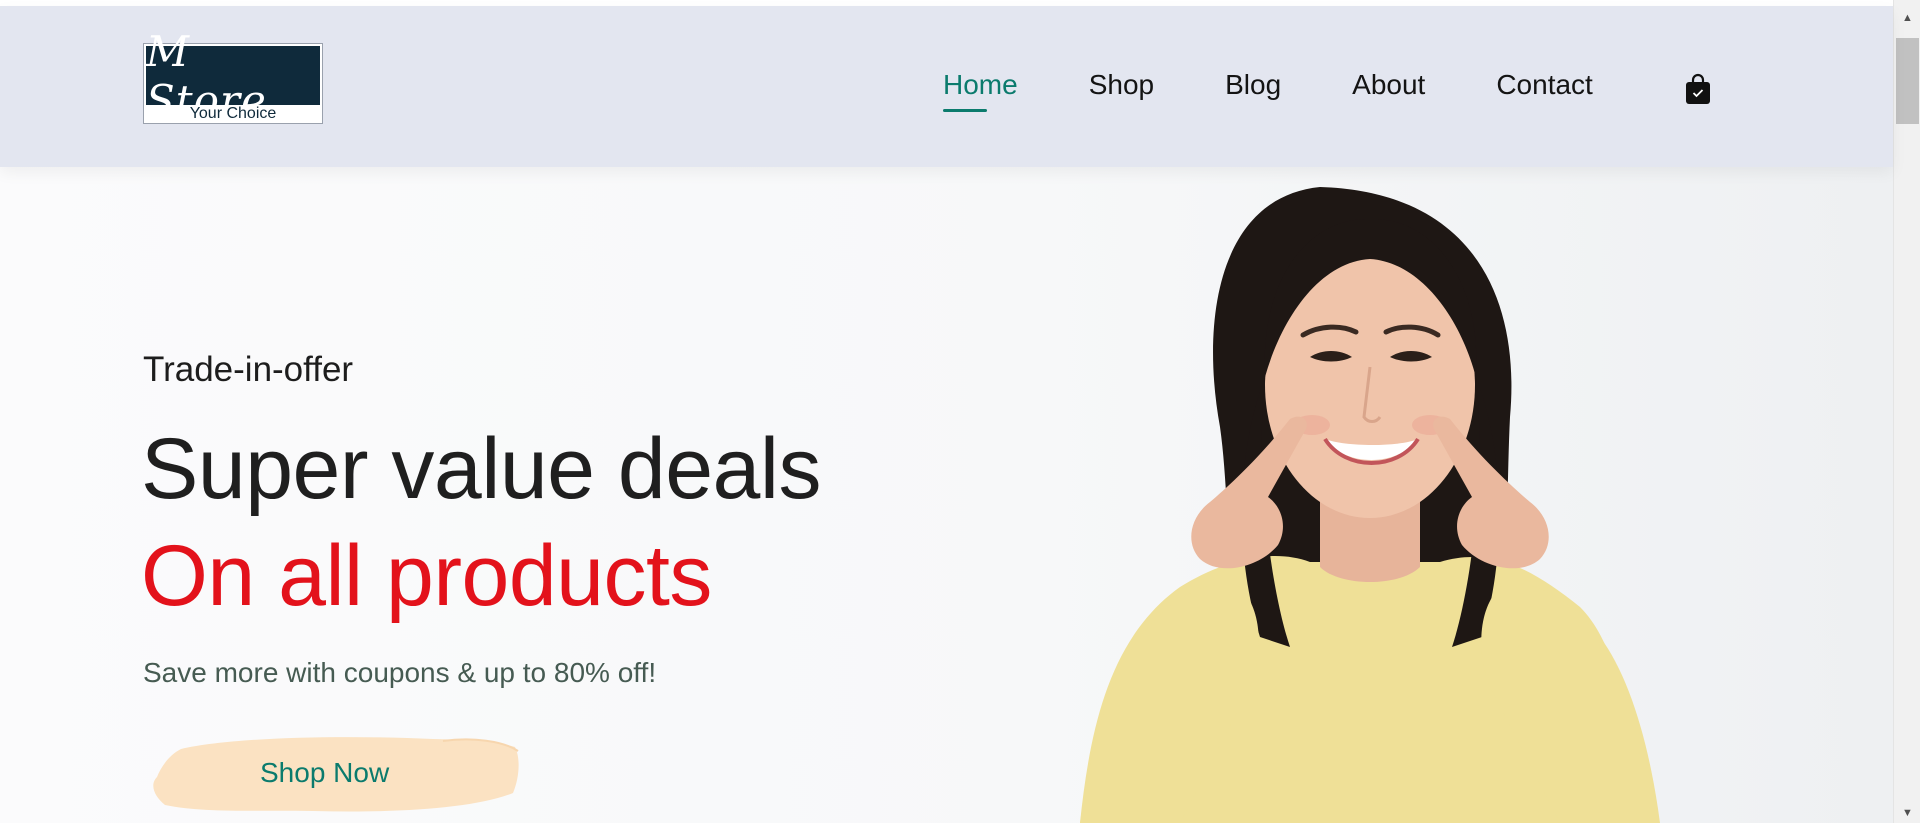 The width and height of the screenshot is (1920, 823). Describe the element at coordinates (1907, 813) in the screenshot. I see `scroll-down-arrow-icon: ▼` at that location.